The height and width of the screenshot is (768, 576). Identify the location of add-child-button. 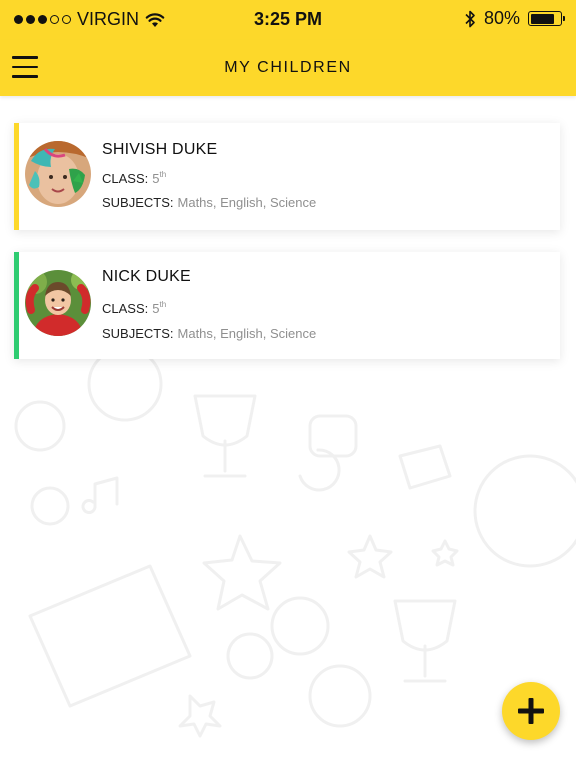
(531, 711).